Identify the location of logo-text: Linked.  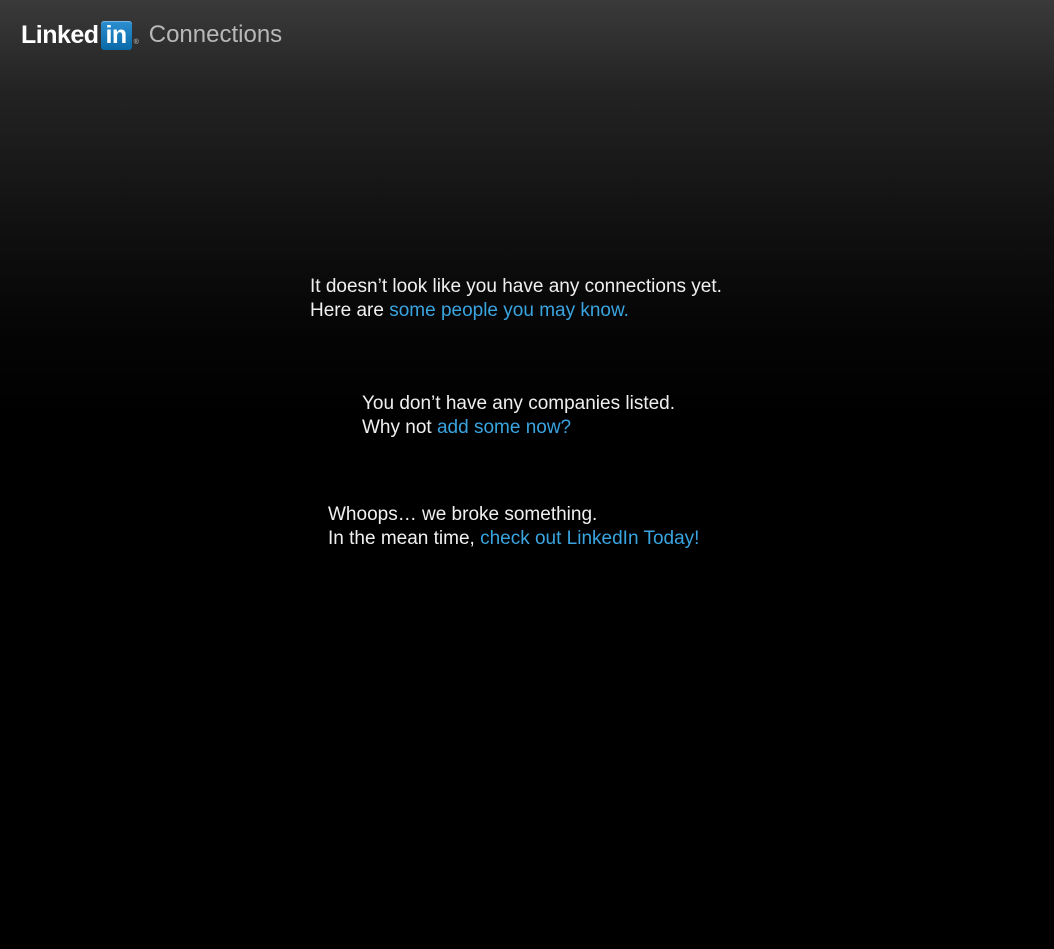
(60, 35).